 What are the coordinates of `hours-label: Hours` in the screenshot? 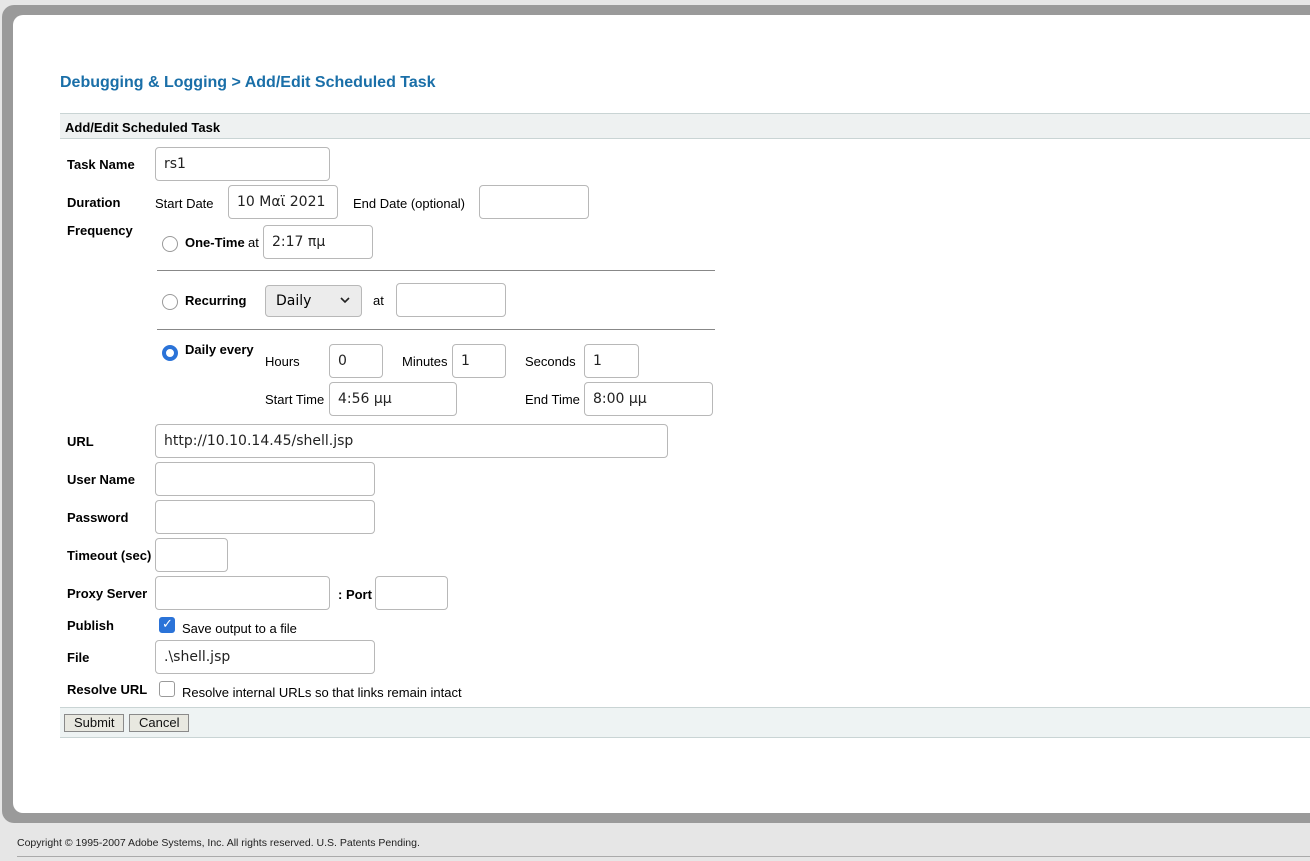 It's located at (282, 361).